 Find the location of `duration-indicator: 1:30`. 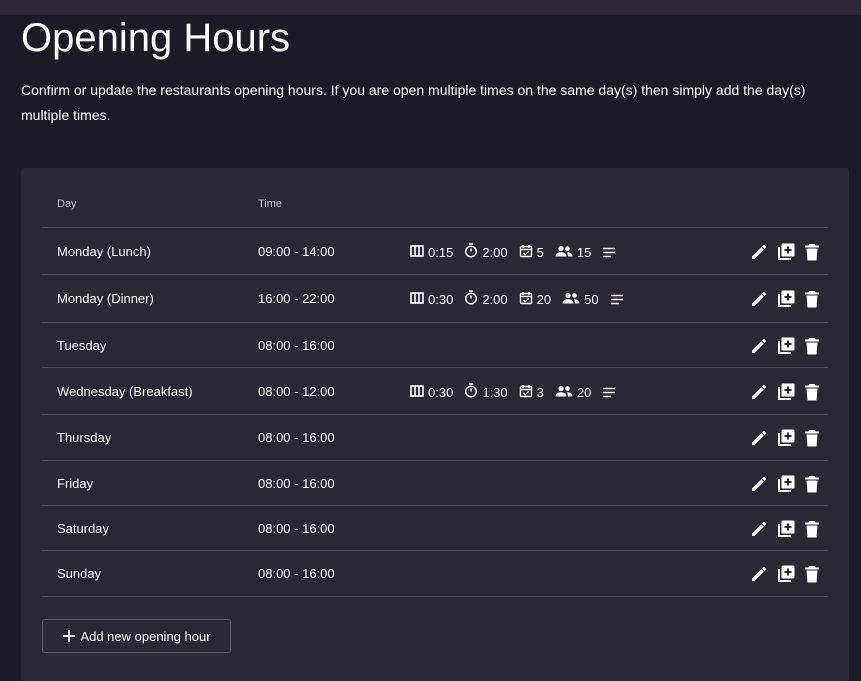

duration-indicator: 1:30 is located at coordinates (486, 392).